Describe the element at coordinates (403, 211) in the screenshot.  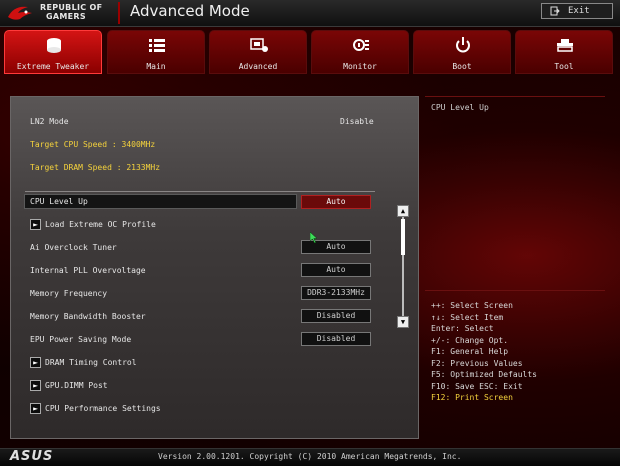
I see `scroll-up-button: ▲` at that location.